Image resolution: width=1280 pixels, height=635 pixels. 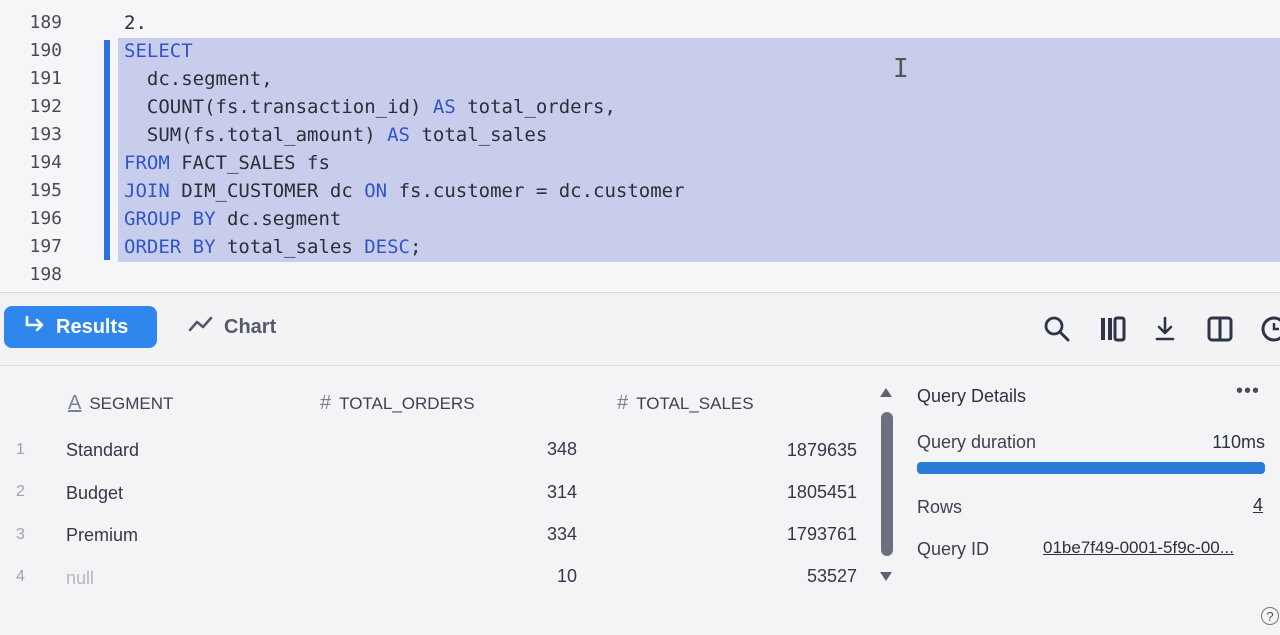 What do you see at coordinates (1238, 442) in the screenshot?
I see `query-duration-value: 110ms` at bounding box center [1238, 442].